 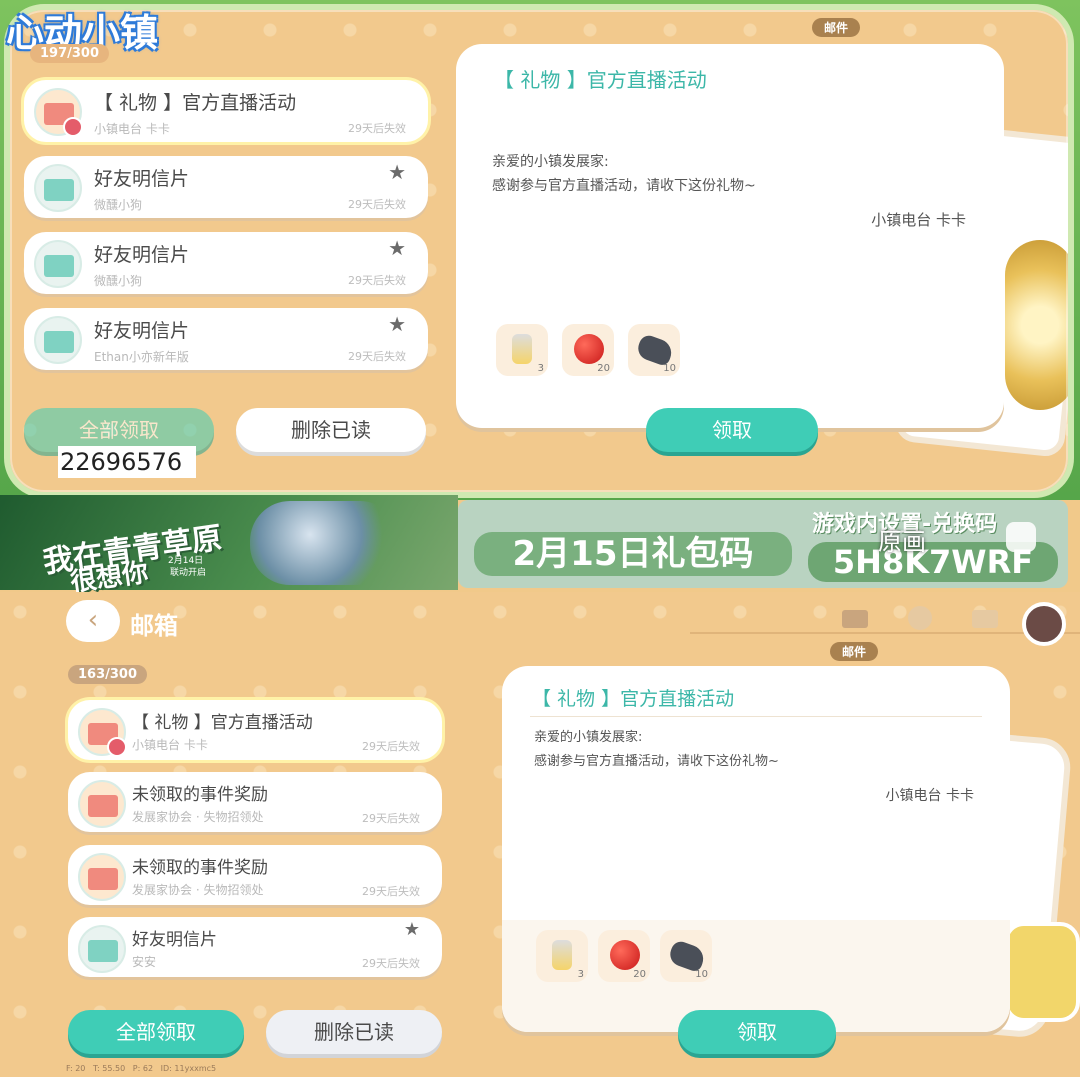 What do you see at coordinates (1044, 624) in the screenshot?
I see `profile-icon` at bounding box center [1044, 624].